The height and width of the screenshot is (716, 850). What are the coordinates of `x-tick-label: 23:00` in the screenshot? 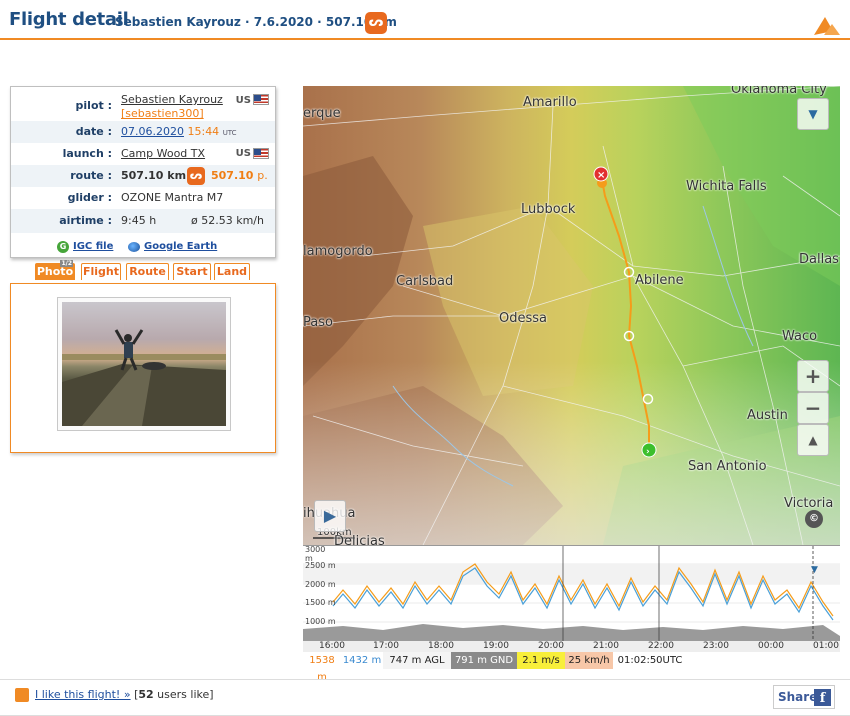 It's located at (716, 646).